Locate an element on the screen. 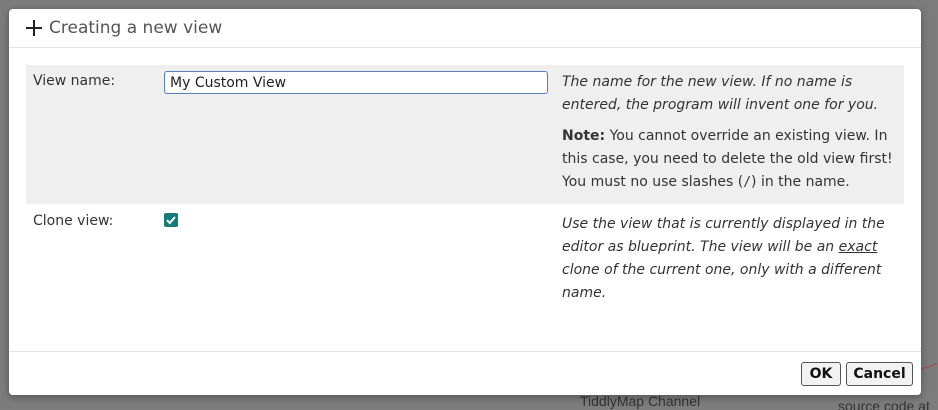  view-name-label: View name: is located at coordinates (74, 81).